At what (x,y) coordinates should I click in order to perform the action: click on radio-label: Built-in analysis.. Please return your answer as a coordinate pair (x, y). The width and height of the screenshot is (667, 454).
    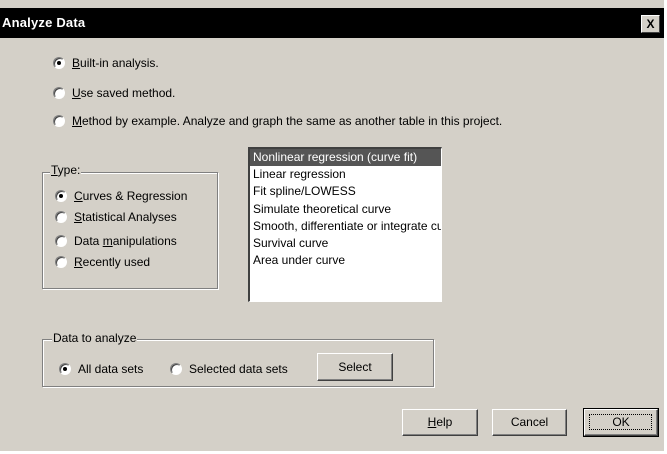
    Looking at the image, I should click on (115, 63).